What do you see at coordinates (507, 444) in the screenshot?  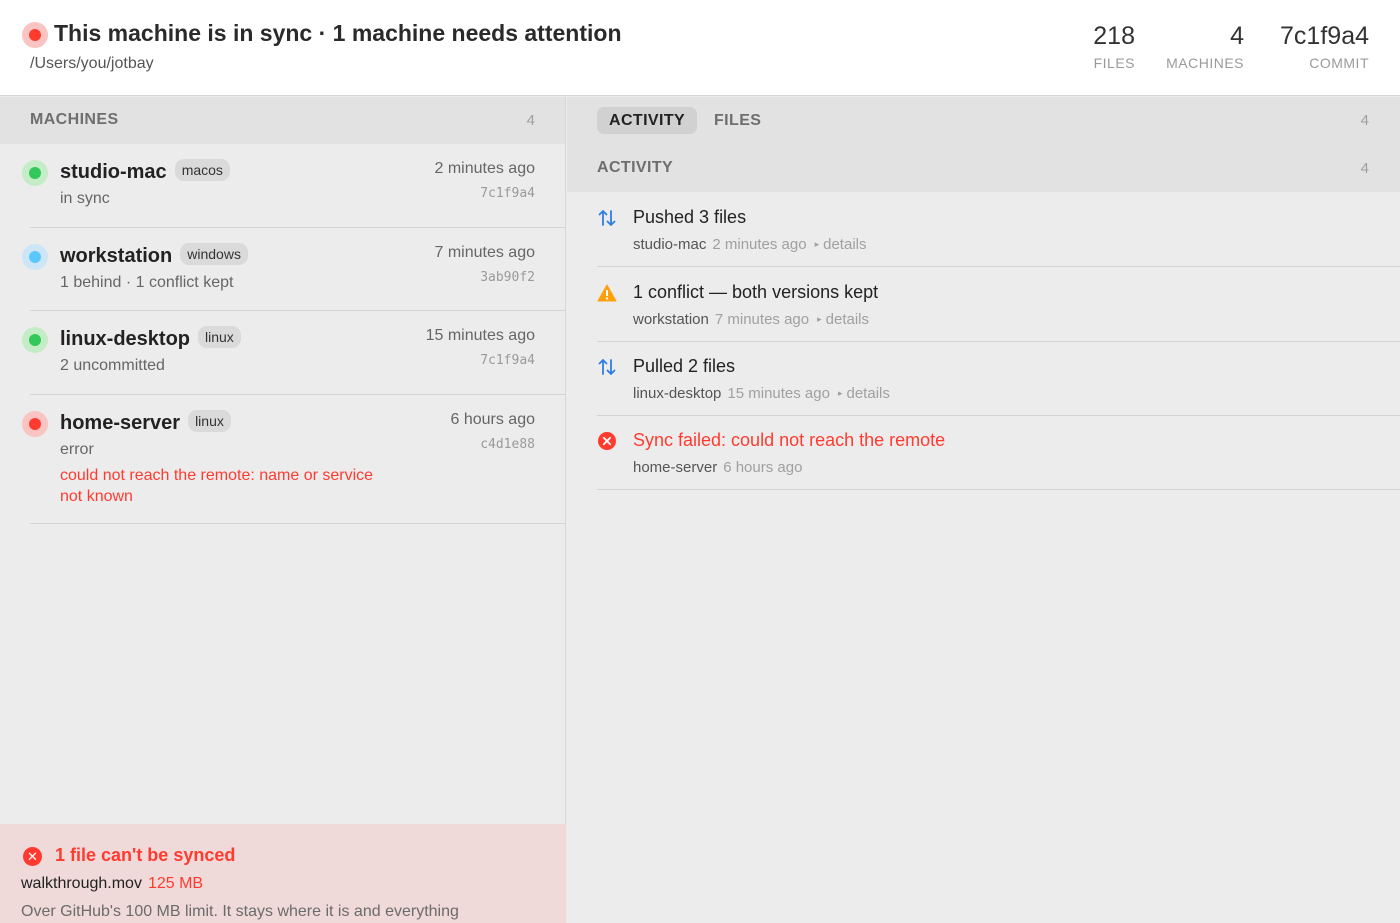 I see `machine-commit: c4d1e88` at bounding box center [507, 444].